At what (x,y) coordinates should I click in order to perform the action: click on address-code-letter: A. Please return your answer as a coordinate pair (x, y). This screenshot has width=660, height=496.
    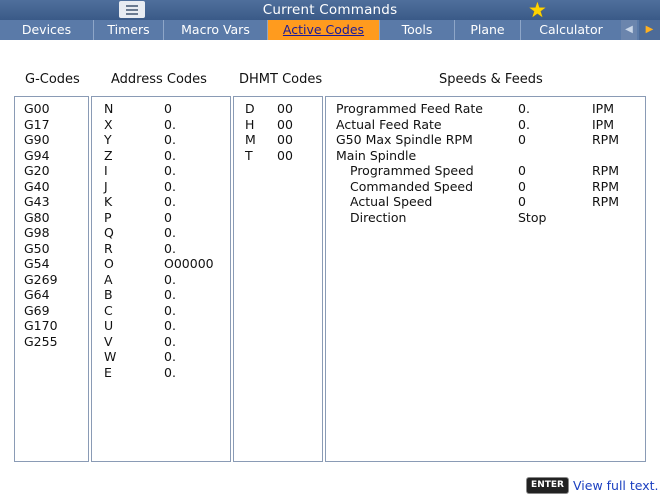
    Looking at the image, I should click on (108, 279).